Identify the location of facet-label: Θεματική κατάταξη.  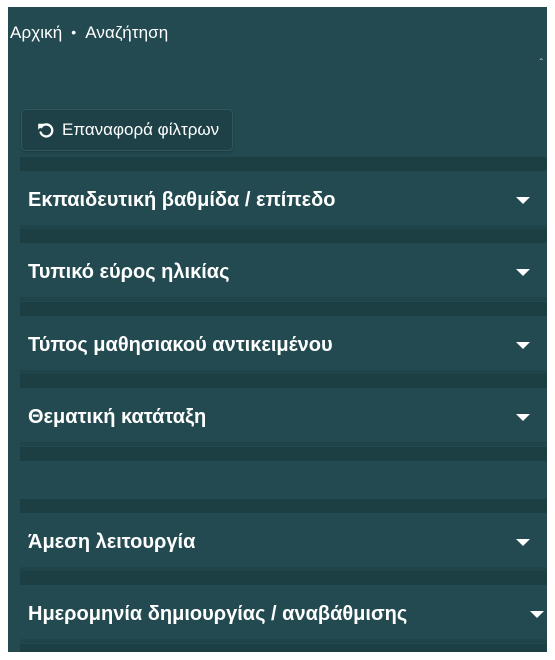
(117, 416).